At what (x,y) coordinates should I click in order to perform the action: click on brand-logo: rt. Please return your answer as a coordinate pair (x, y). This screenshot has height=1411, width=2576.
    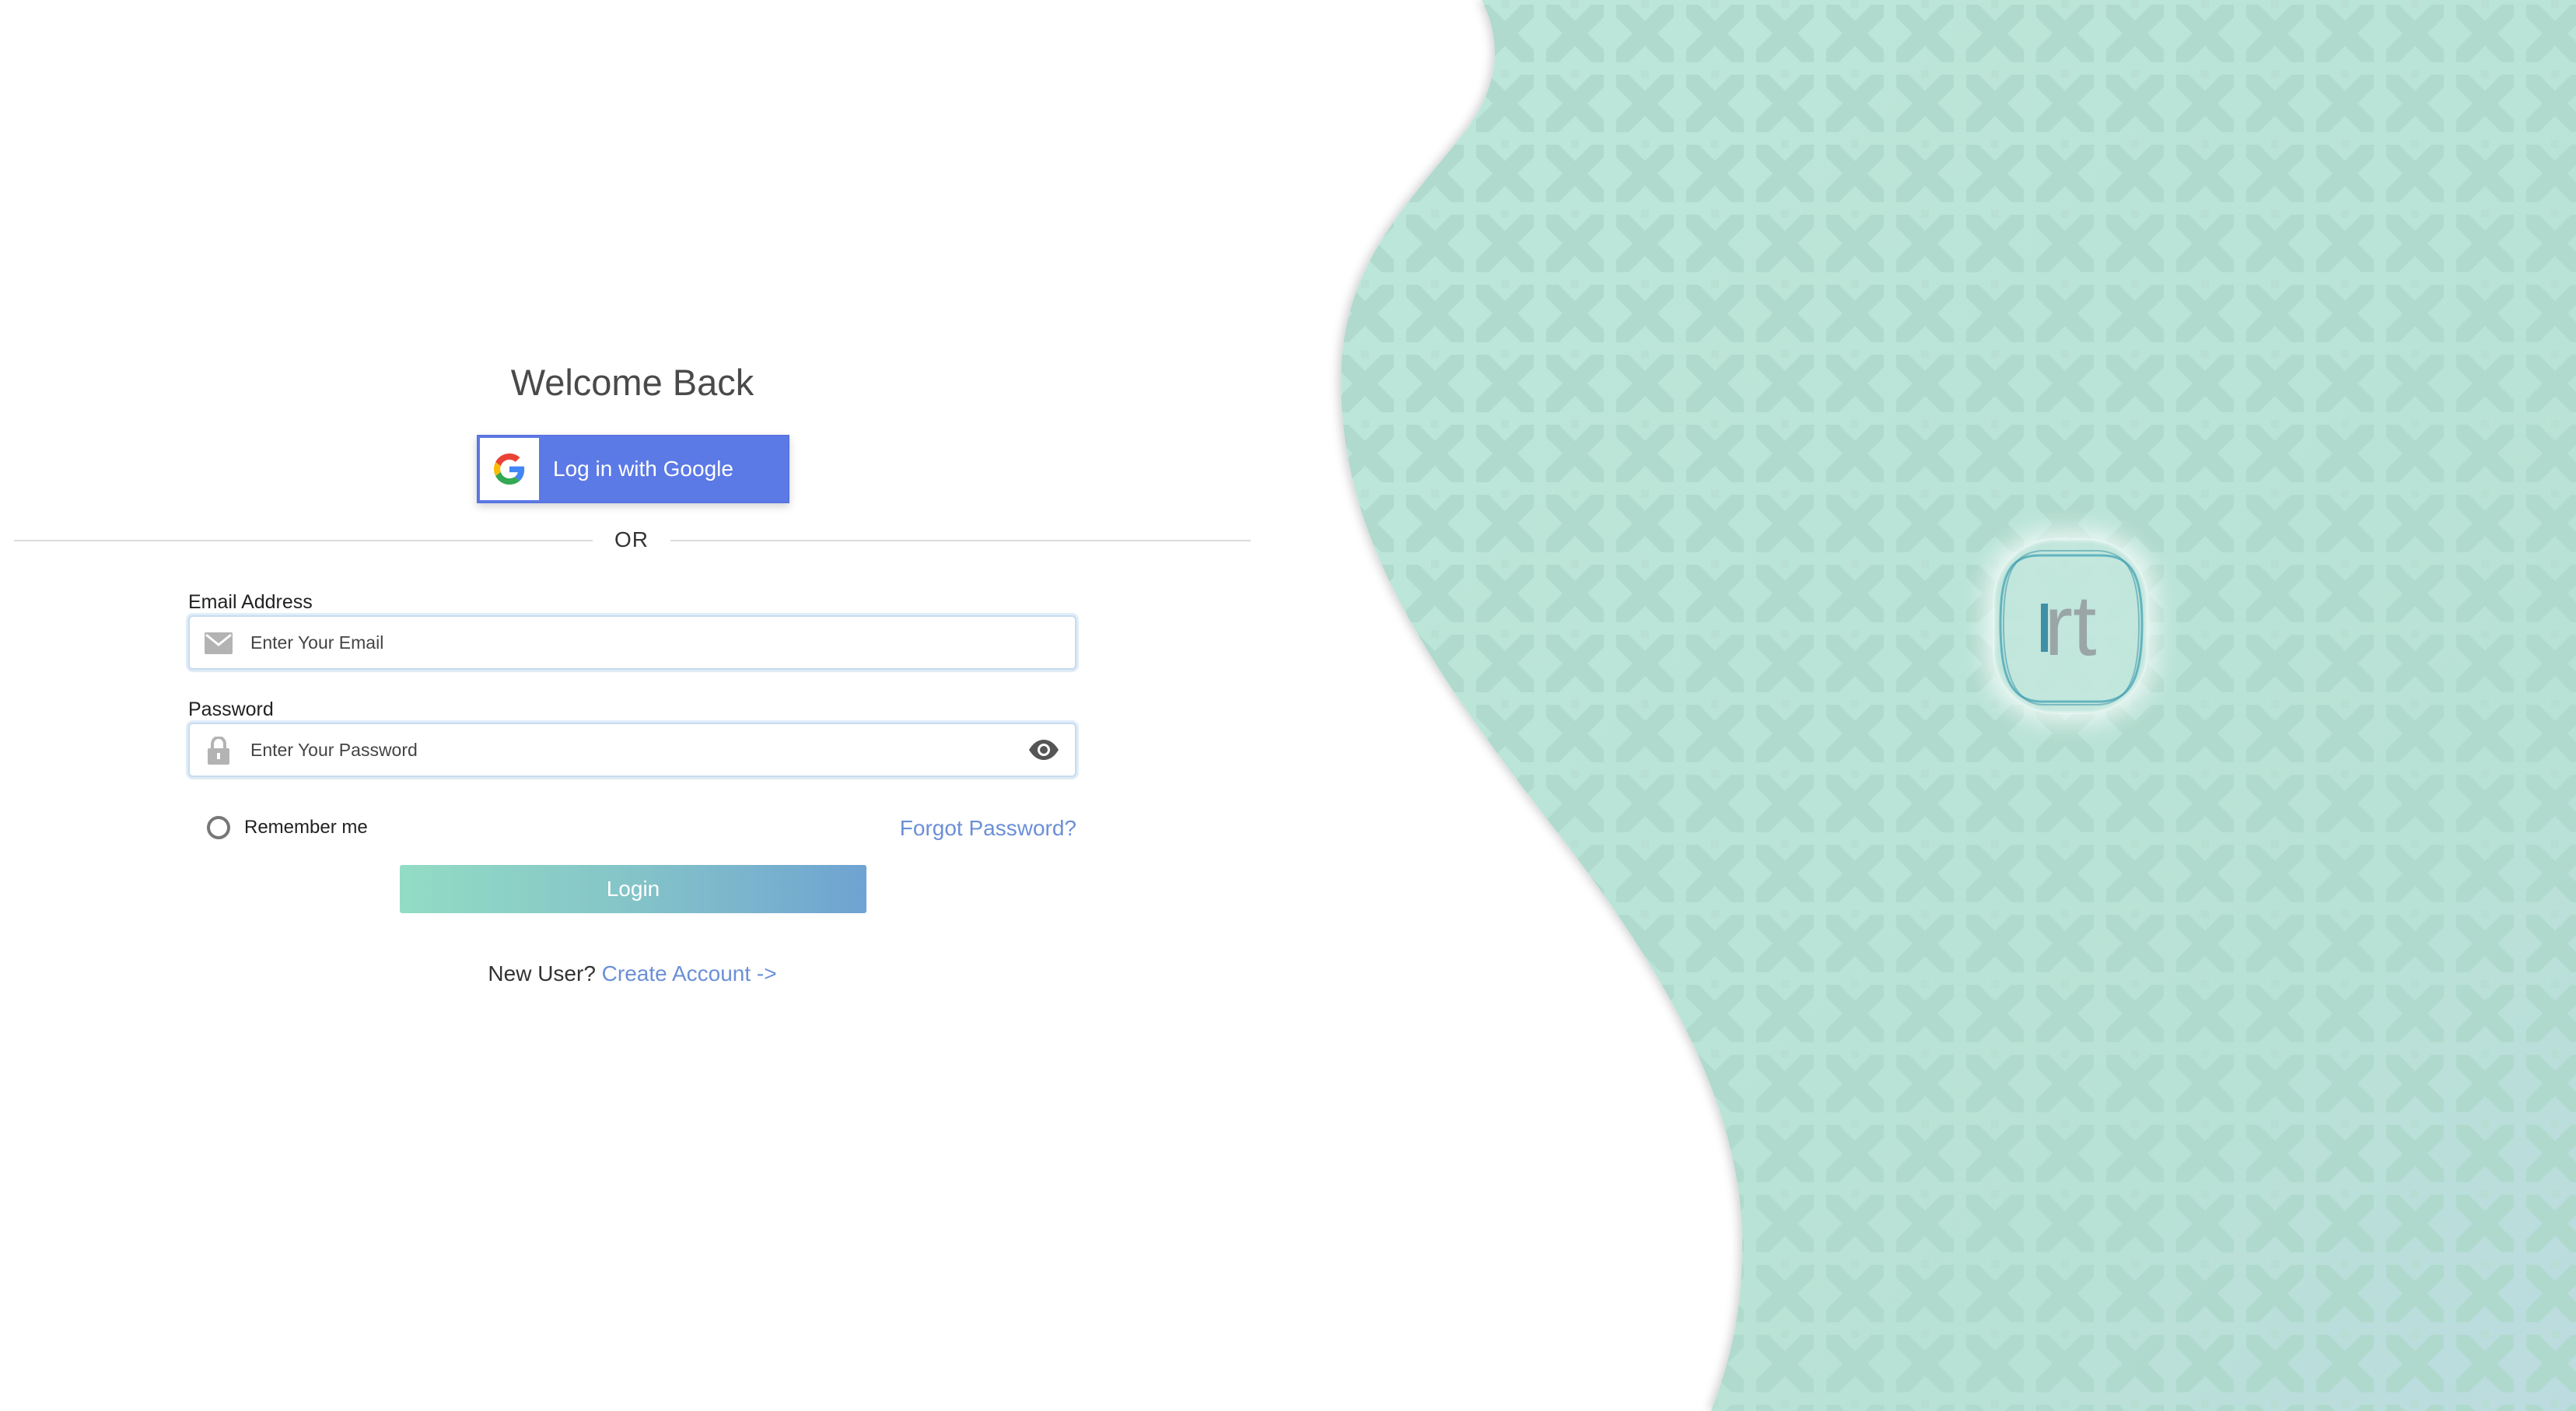
    Looking at the image, I should click on (2071, 626).